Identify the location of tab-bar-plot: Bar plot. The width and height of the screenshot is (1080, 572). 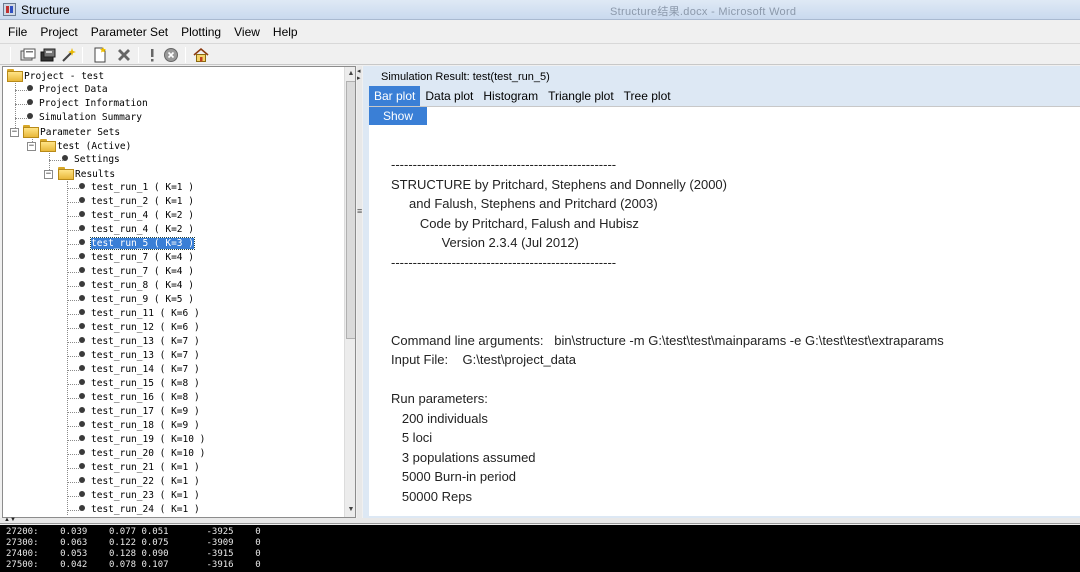
(395, 96).